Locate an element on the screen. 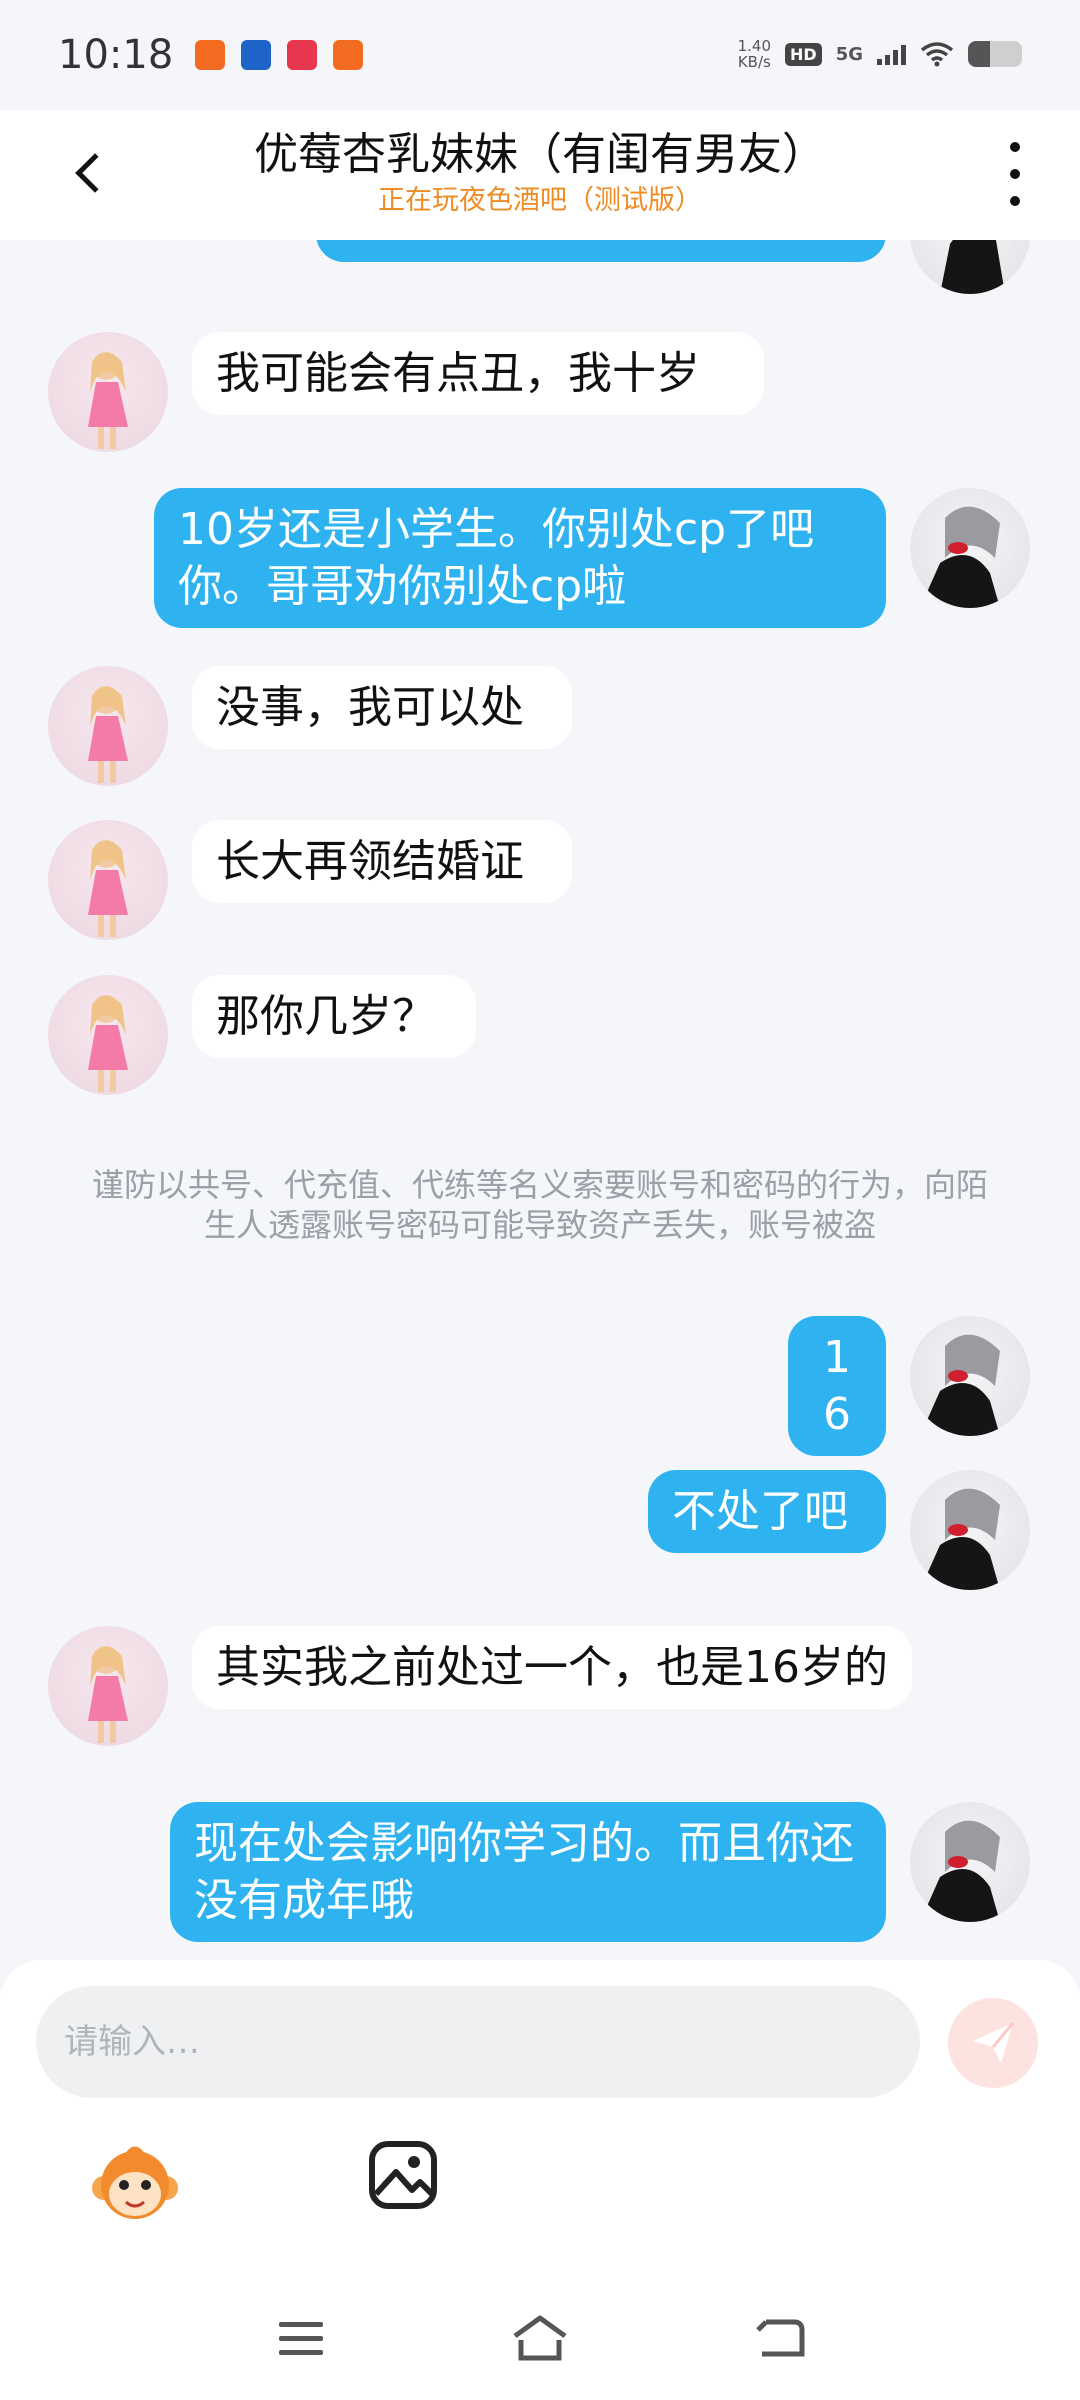 This screenshot has width=1080, height=2400. message-bubble-incoming: 没事，我可以处 is located at coordinates (382, 707).